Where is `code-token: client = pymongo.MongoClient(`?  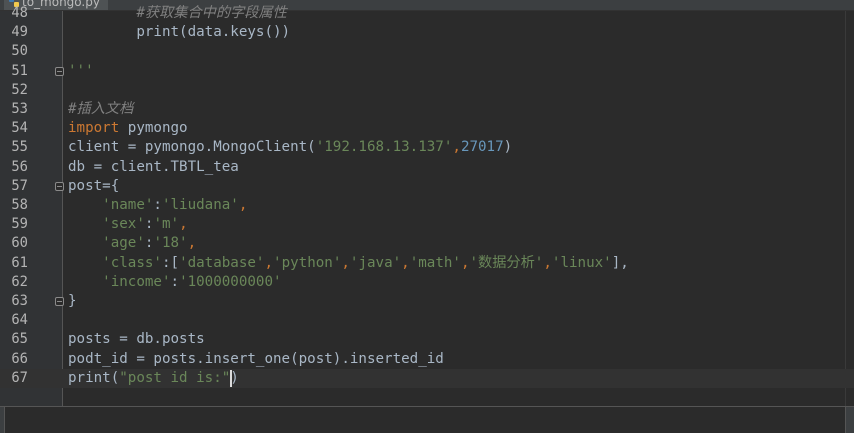
code-token: client = pymongo.MongoClient( is located at coordinates (192, 147).